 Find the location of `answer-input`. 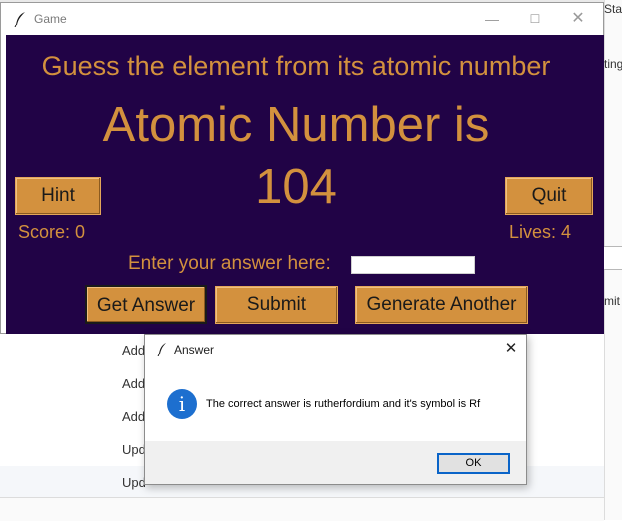

answer-input is located at coordinates (413, 265).